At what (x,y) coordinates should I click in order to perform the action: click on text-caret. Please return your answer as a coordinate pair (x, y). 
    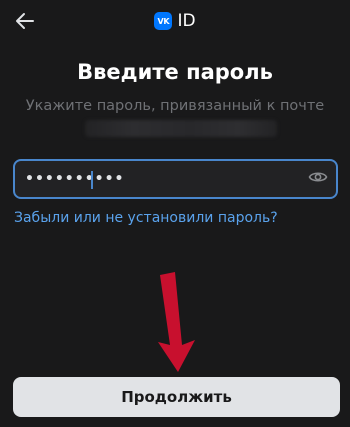
    Looking at the image, I should click on (92, 180).